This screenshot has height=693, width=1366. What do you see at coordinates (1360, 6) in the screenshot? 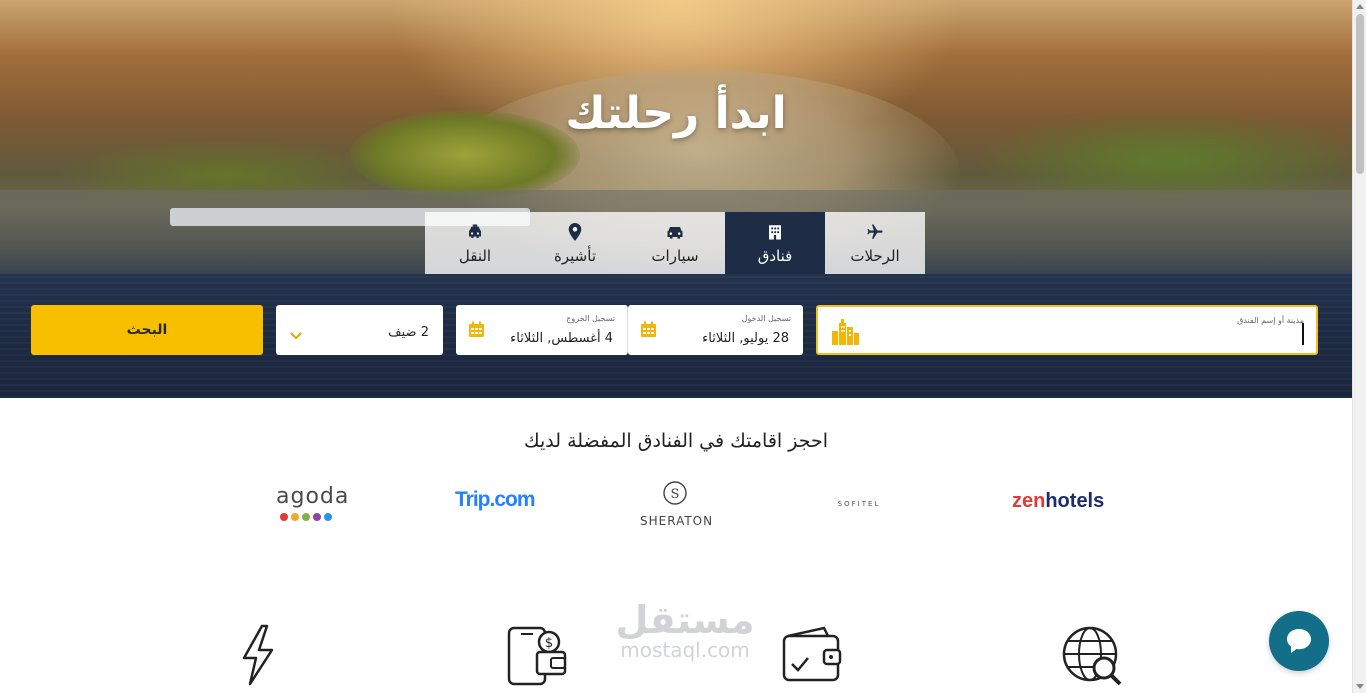
I see `scroll-up-arrow-icon` at bounding box center [1360, 6].